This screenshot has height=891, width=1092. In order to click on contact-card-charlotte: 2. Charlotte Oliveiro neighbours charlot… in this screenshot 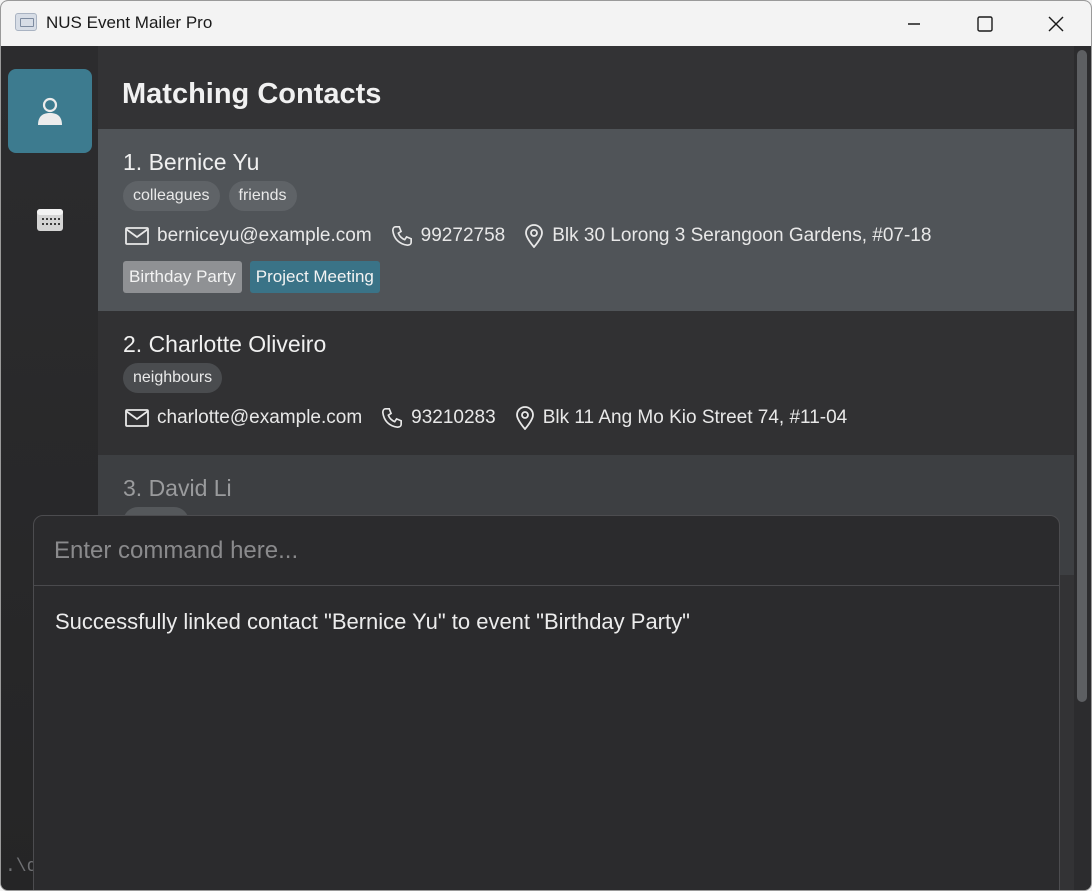, I will do `click(586, 383)`.